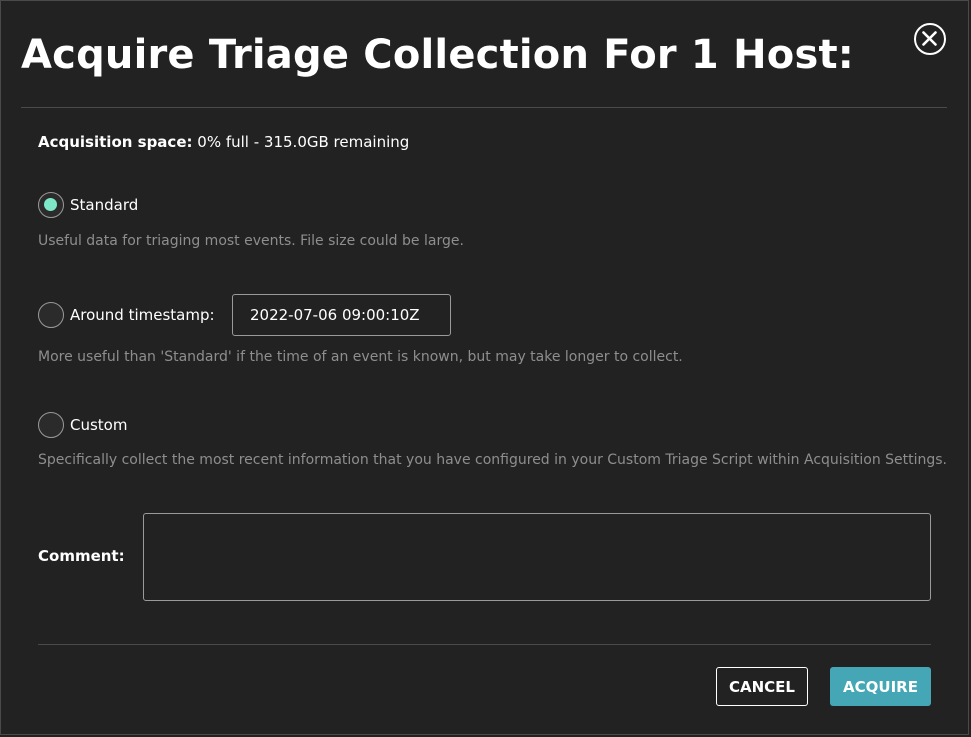  What do you see at coordinates (484, 644) in the screenshot?
I see `footer-divider` at bounding box center [484, 644].